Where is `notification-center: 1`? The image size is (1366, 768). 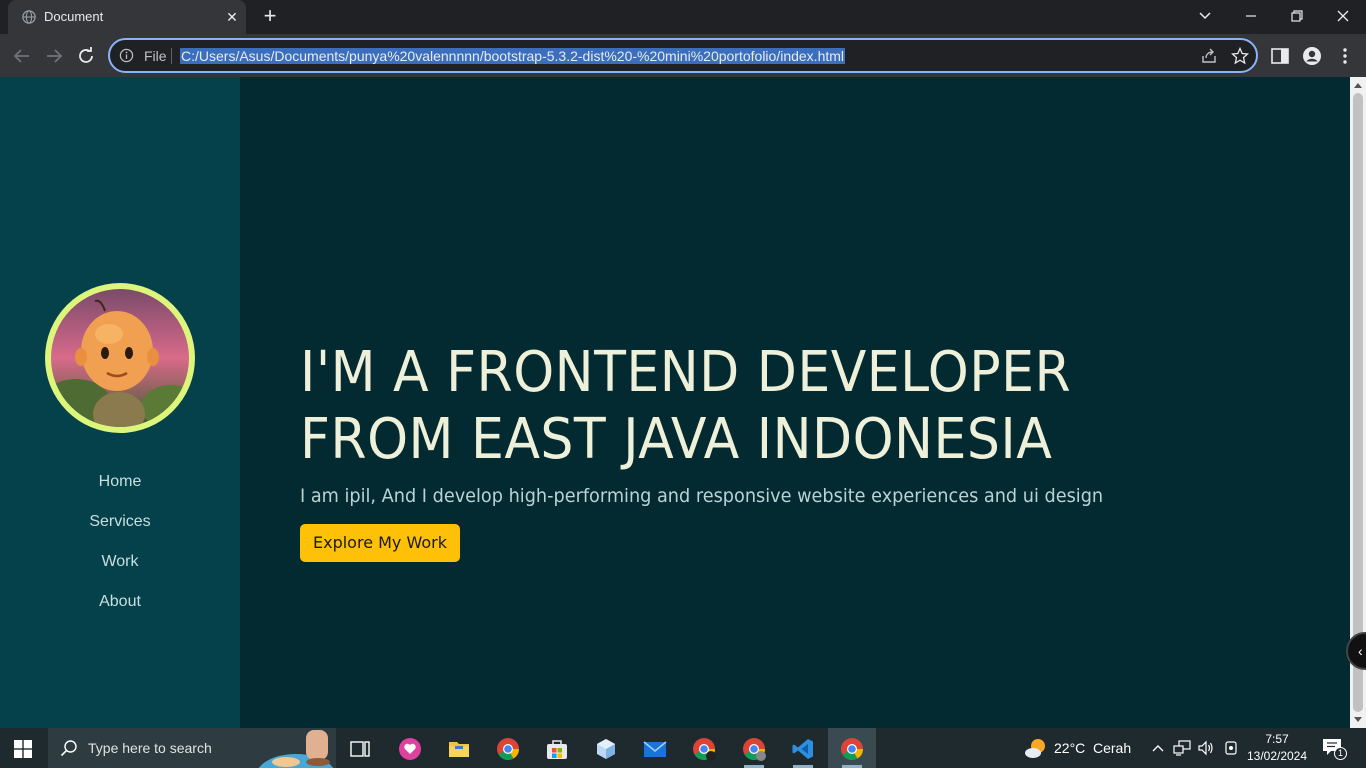
notification-center: 1 is located at coordinates (1334, 749).